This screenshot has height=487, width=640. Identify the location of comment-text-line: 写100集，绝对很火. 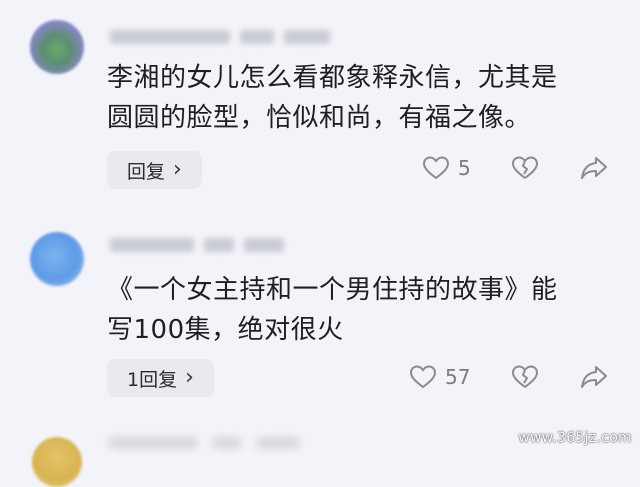
(225, 330).